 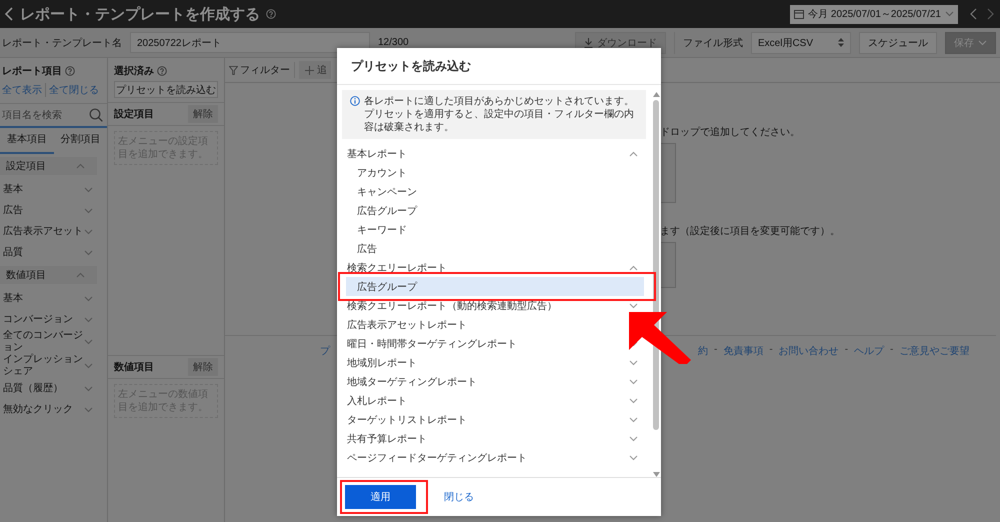 What do you see at coordinates (380, 497) in the screenshot?
I see `apply-button: 適用` at bounding box center [380, 497].